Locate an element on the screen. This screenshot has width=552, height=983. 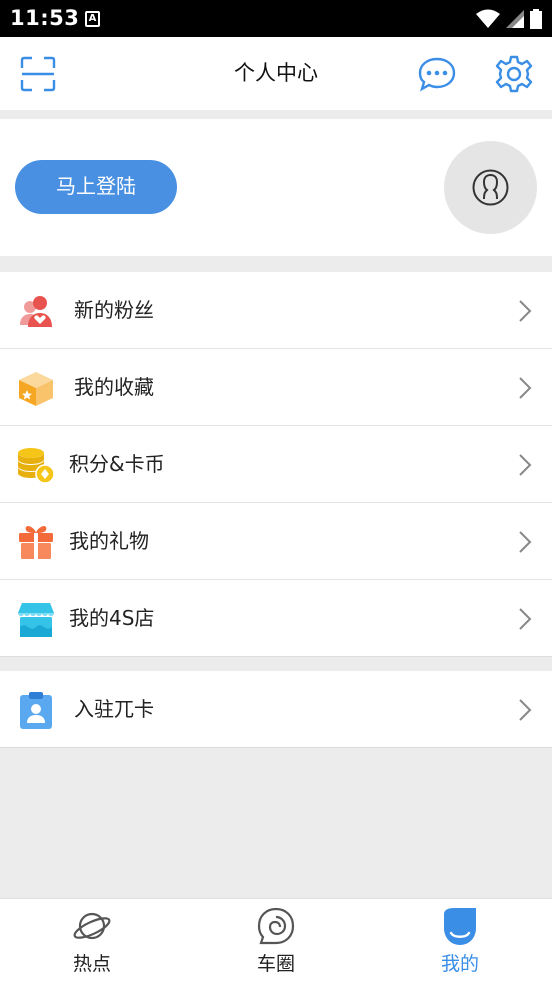
notification-icon: A is located at coordinates (92, 19).